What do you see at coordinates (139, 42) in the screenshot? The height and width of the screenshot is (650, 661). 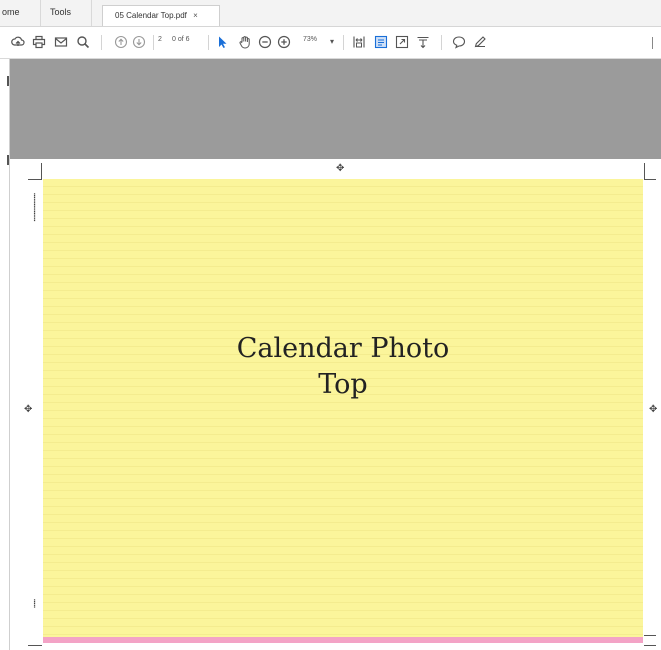 I see `page-down-icon` at bounding box center [139, 42].